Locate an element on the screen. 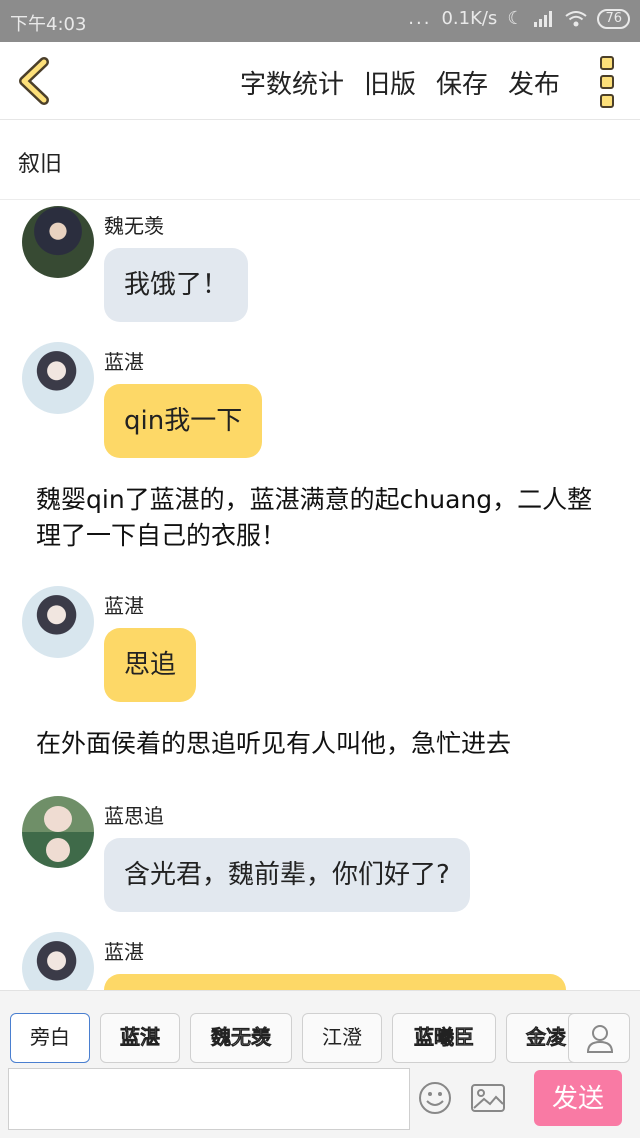 The width and height of the screenshot is (640, 1138). person-icon is located at coordinates (600, 1039).